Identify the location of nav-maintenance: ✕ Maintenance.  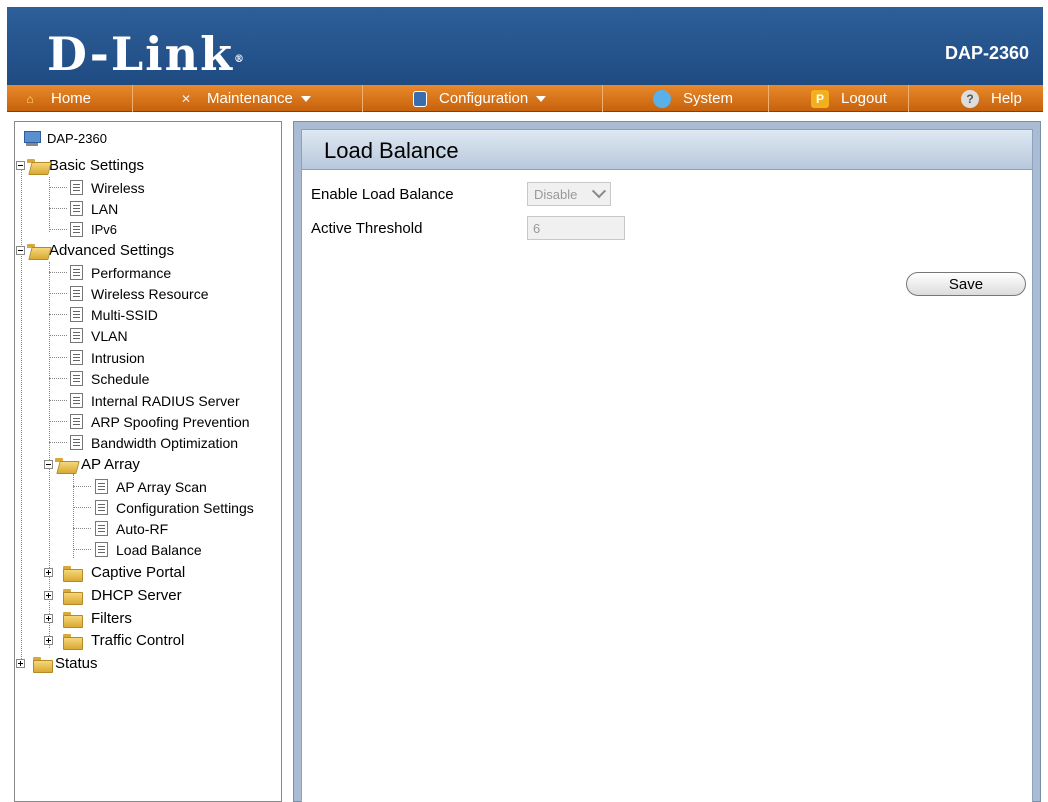
(248, 98).